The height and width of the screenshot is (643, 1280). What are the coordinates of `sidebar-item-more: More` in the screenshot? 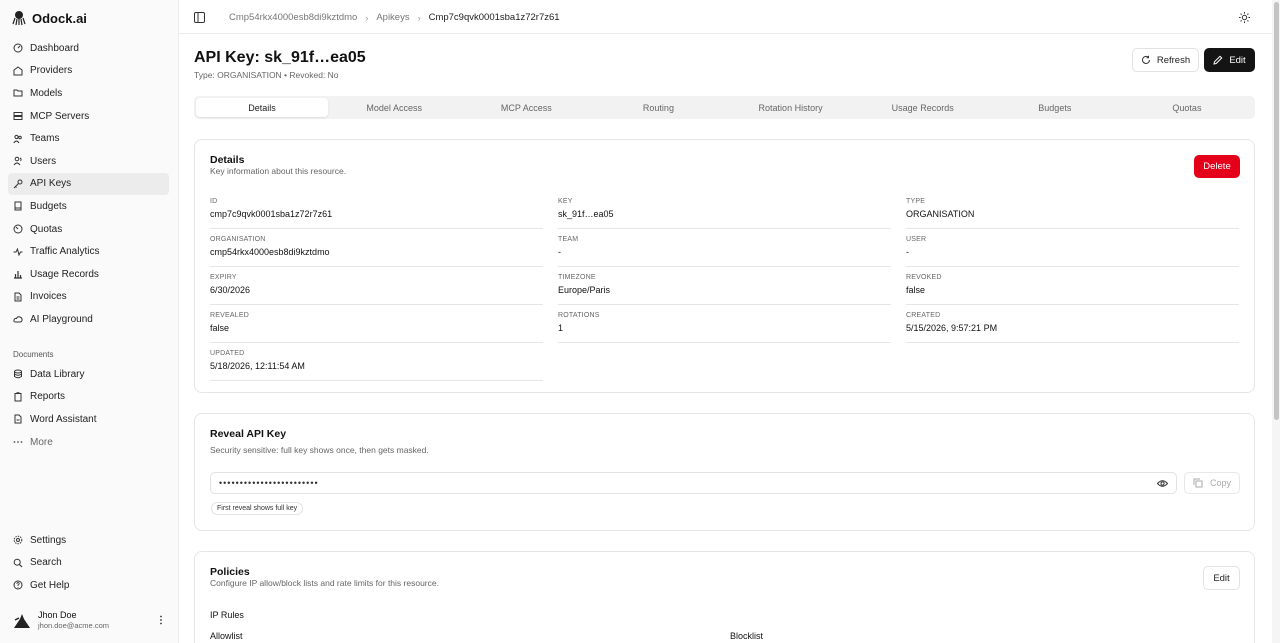 It's located at (88, 442).